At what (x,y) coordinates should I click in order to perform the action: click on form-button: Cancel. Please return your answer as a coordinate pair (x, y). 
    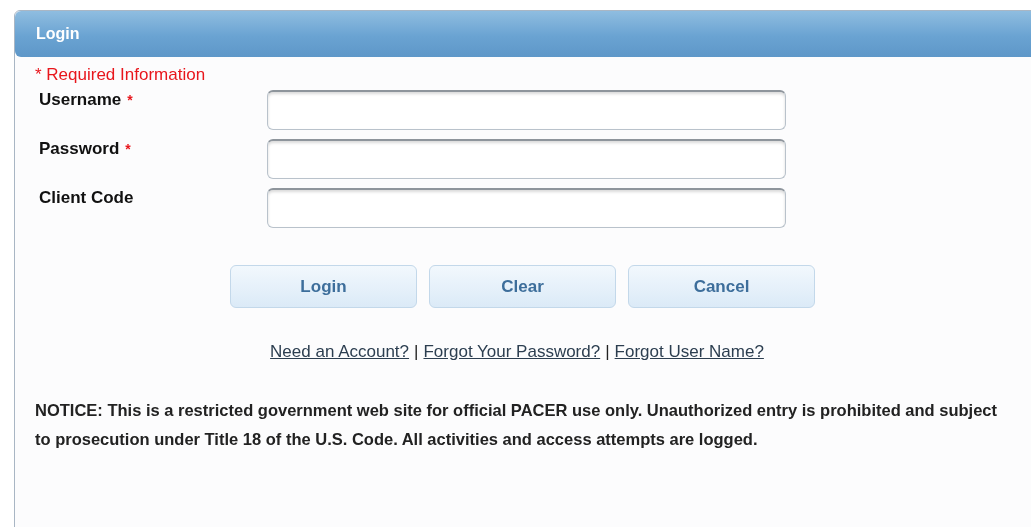
    Looking at the image, I should click on (721, 286).